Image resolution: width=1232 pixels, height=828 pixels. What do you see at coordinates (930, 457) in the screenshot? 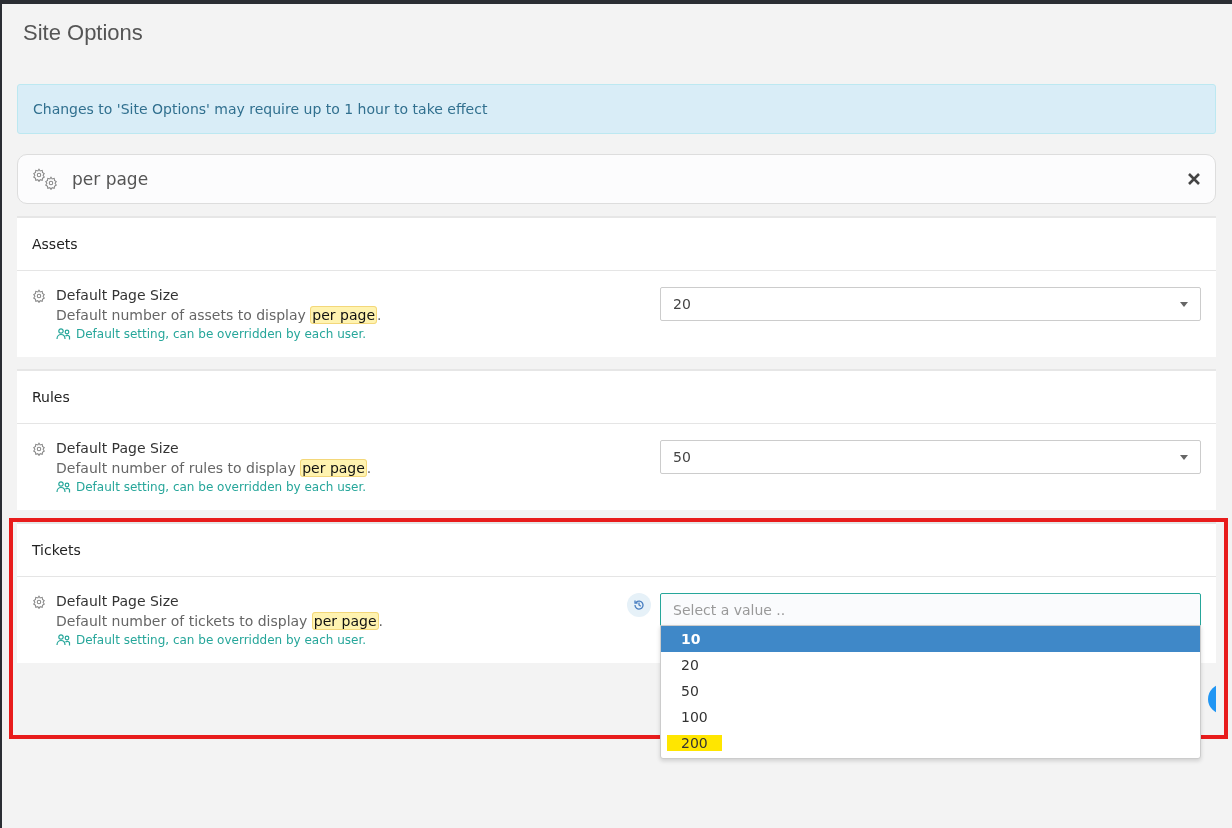
I see `select-field: 50` at bounding box center [930, 457].